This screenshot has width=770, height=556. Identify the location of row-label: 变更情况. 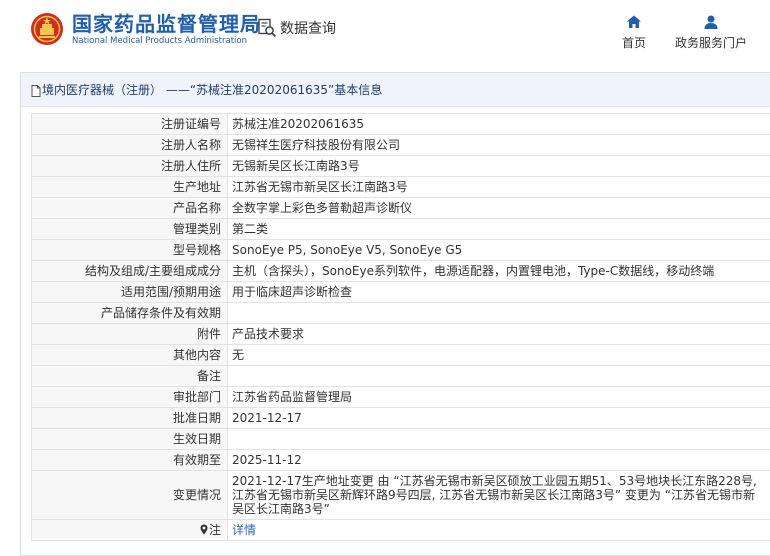
(129, 495).